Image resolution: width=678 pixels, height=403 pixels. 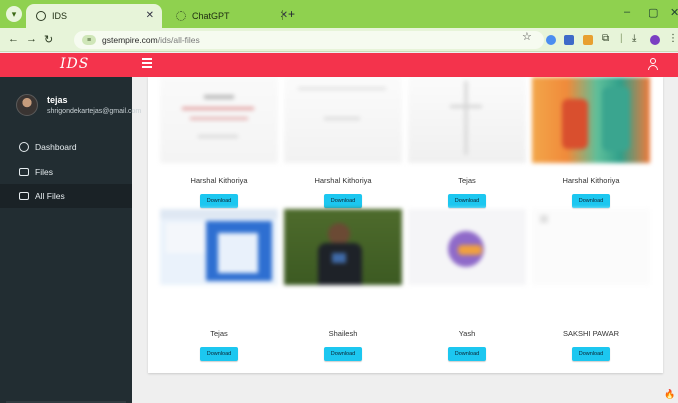 I want to click on user-account-icon, so click(x=653, y=64).